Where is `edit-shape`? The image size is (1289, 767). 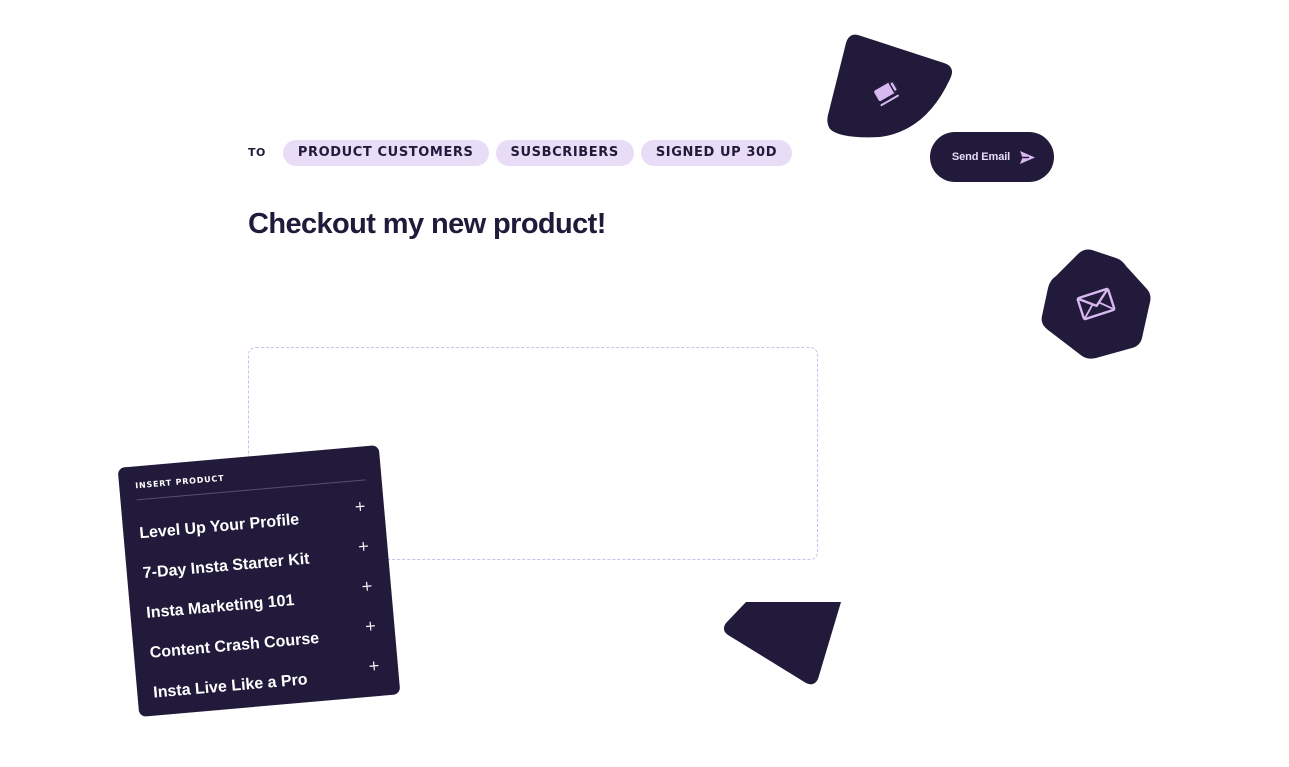 edit-shape is located at coordinates (889, 86).